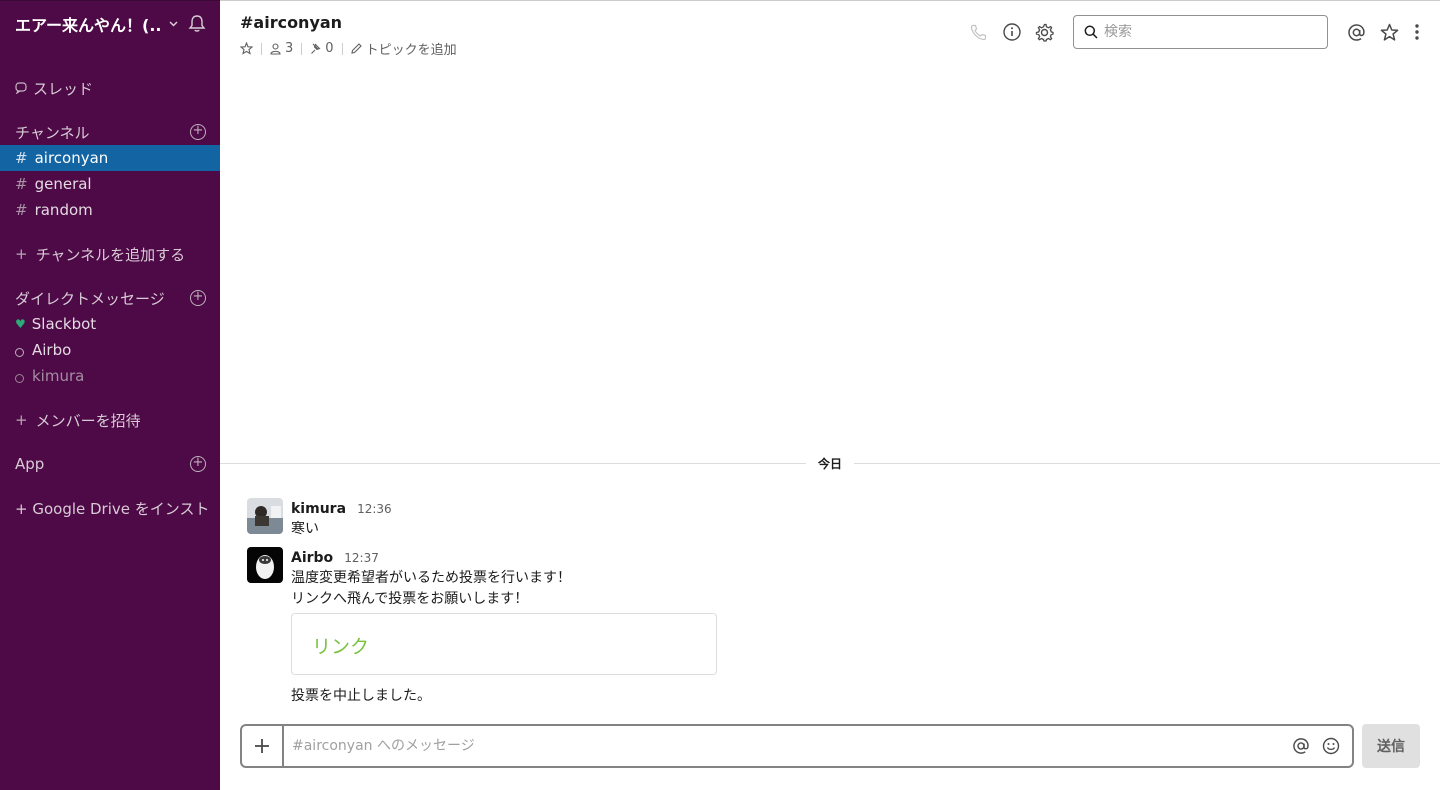 Image resolution: width=1440 pixels, height=790 pixels. Describe the element at coordinates (431, 578) in the screenshot. I see `message-text: 温度変更希望者がいるため投票を行います！` at that location.